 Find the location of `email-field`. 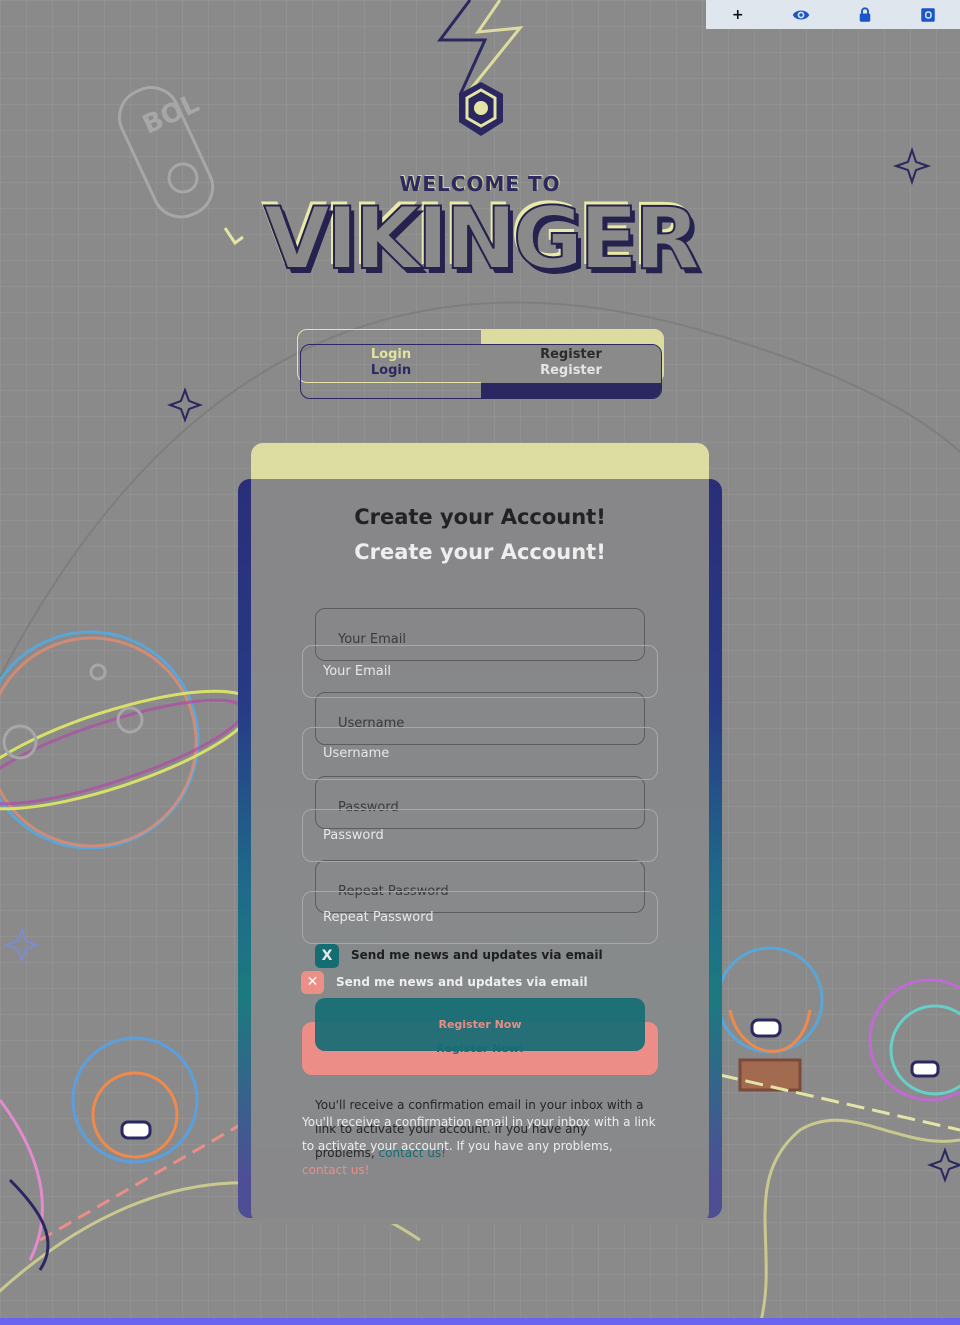

email-field is located at coordinates (480, 671).